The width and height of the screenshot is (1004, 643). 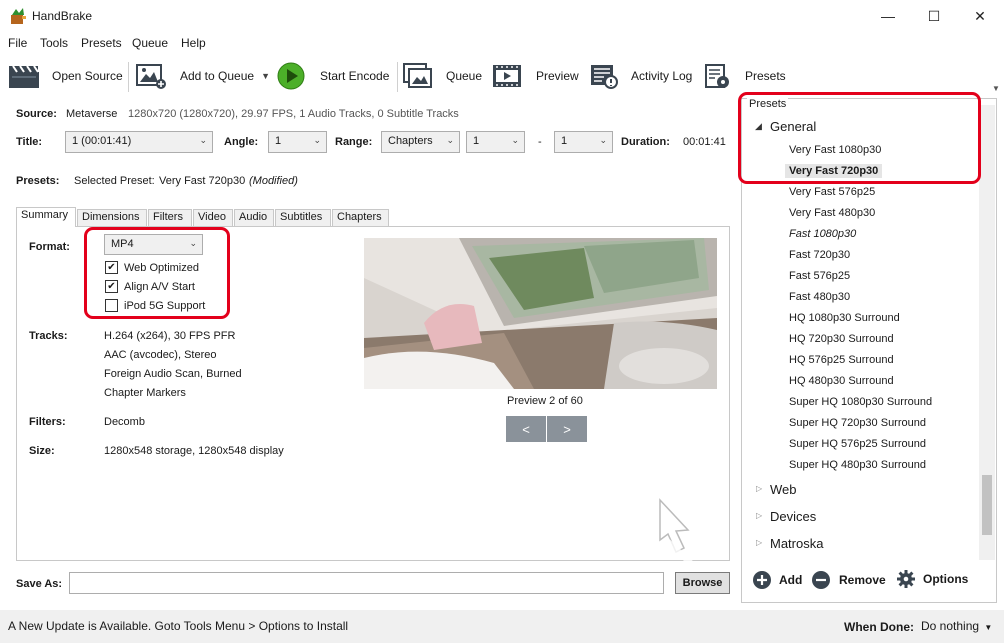 I want to click on angle-label: Angle:, so click(x=241, y=142).